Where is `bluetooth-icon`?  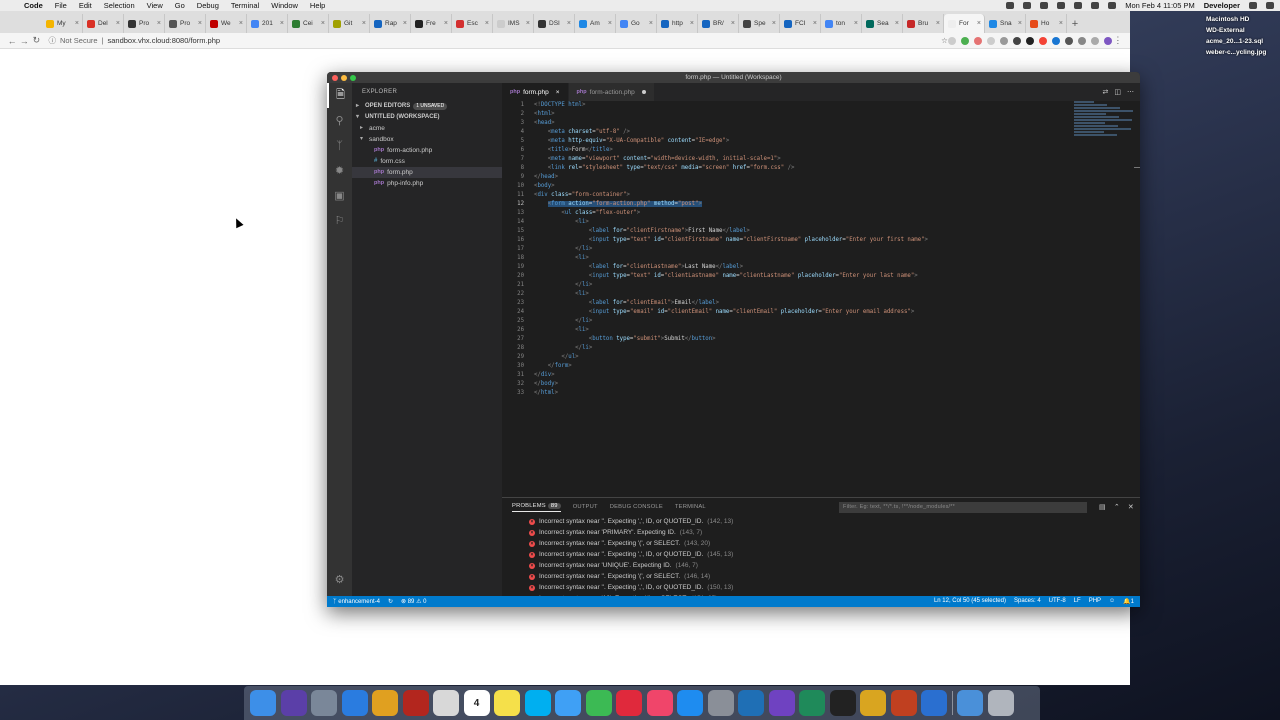 bluetooth-icon is located at coordinates (1078, 5).